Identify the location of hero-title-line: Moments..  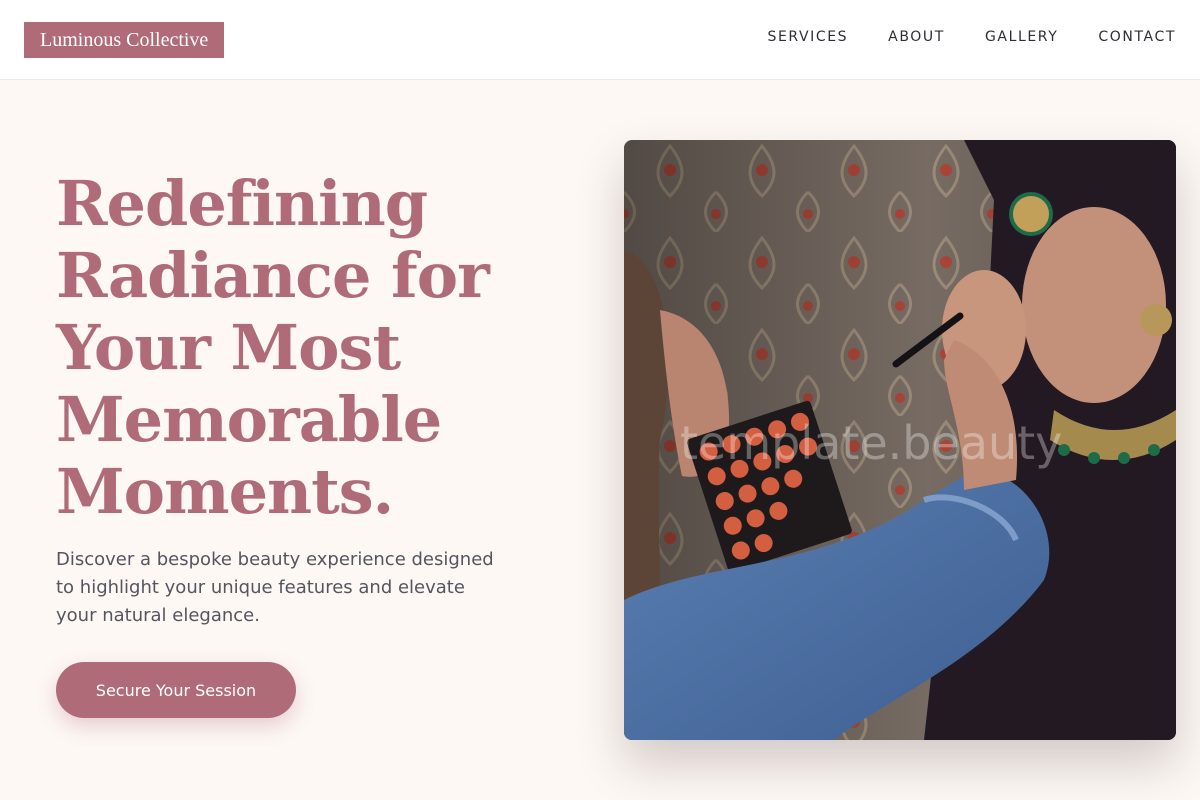
(225, 491).